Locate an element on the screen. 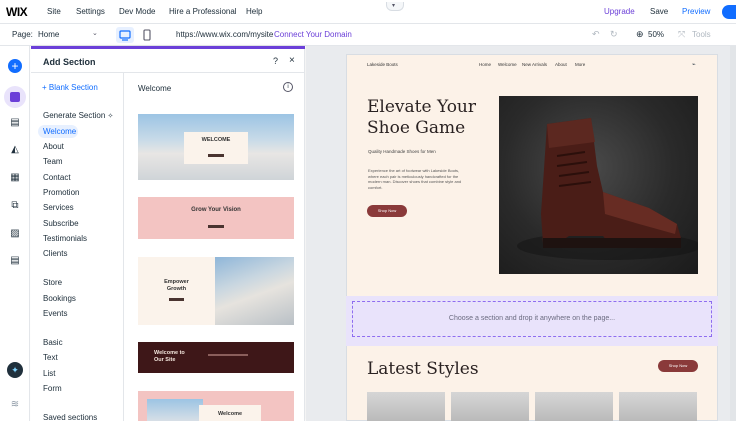 The height and width of the screenshot is (421, 736). preview-button: Preview is located at coordinates (696, 11).